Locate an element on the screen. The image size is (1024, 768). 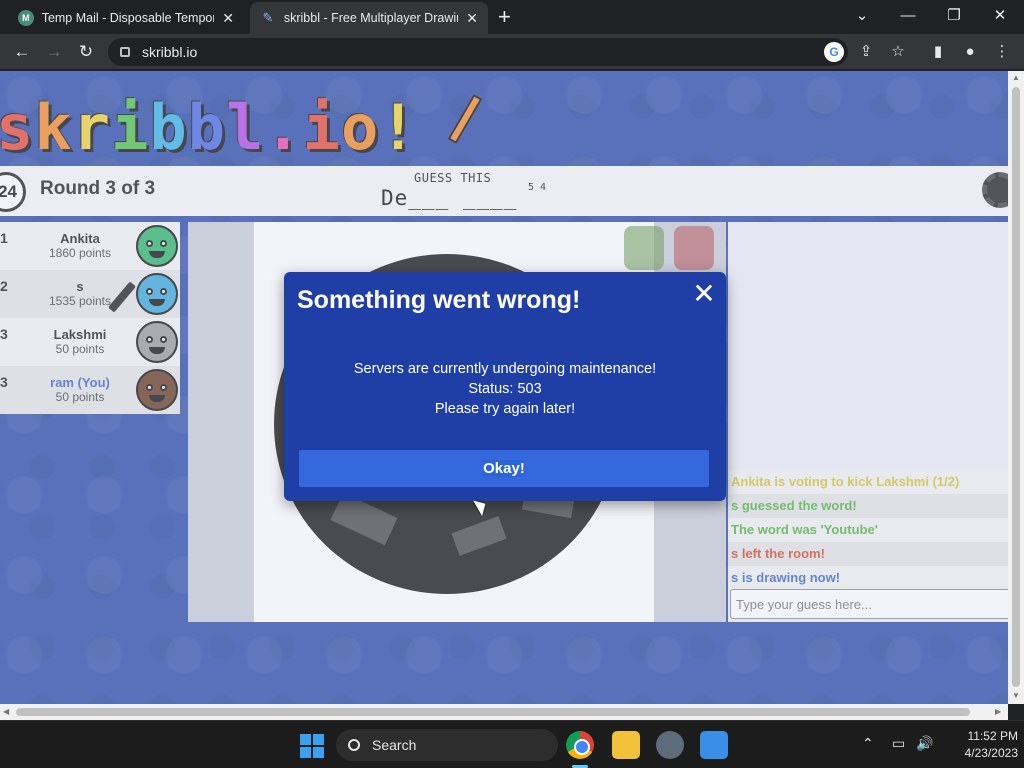
windows-taskbar: Search ⌃ ▭ 🔊 11:52 PM 4/23/2023 is located at coordinates (512, 744).